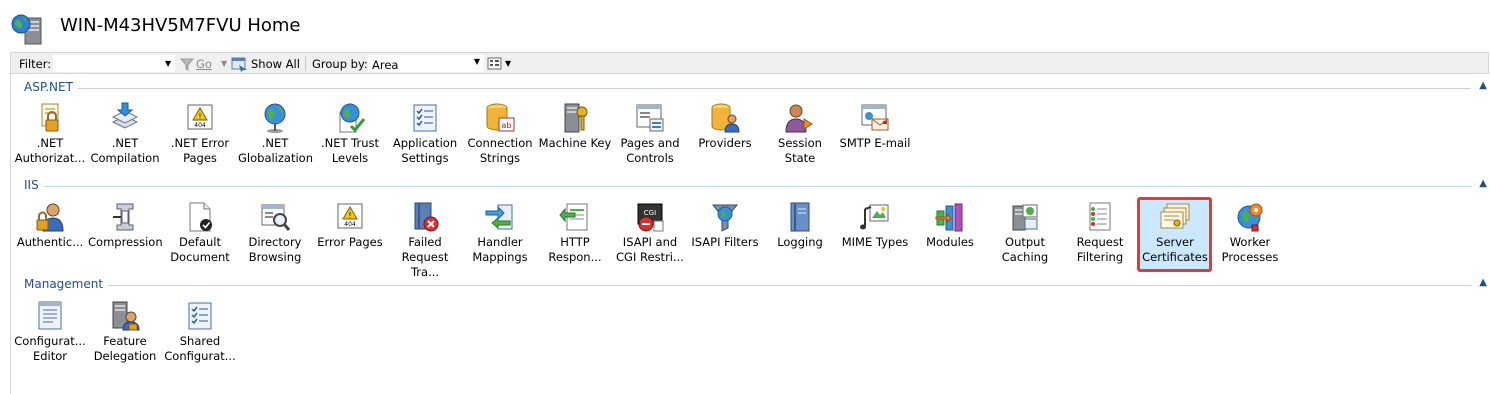 The height and width of the screenshot is (394, 1490). I want to click on chevron-down-icon: ▼, so click(476, 61).